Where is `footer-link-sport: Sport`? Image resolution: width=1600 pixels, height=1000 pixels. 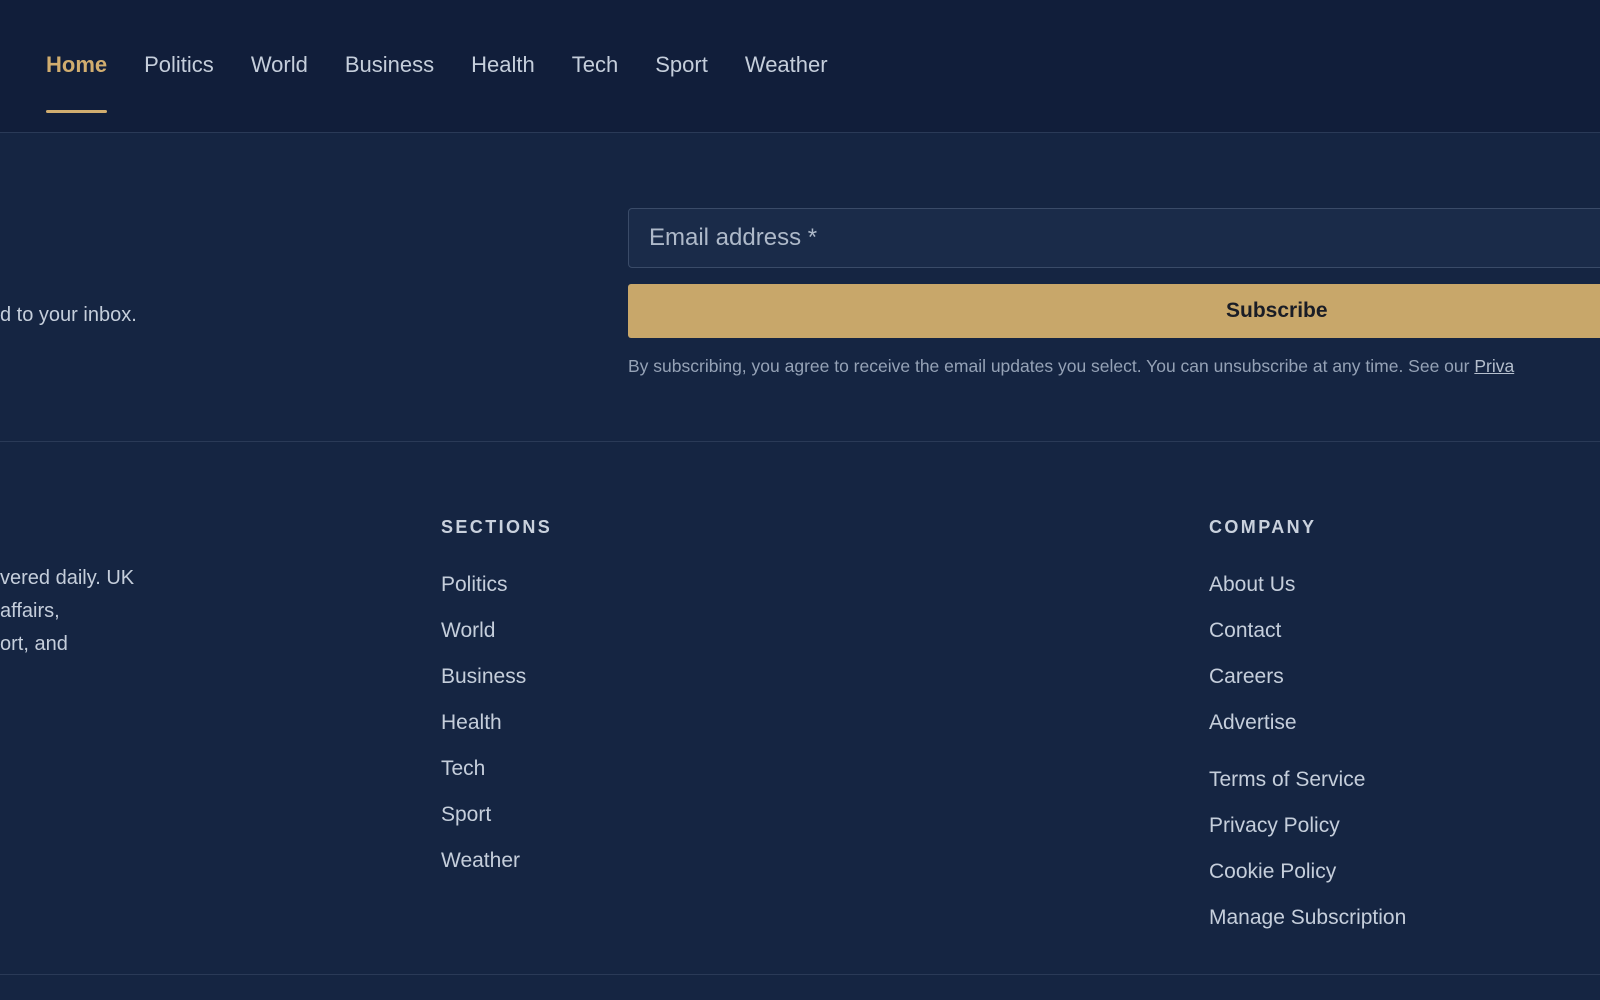 footer-link-sport: Sport is located at coordinates (483, 823).